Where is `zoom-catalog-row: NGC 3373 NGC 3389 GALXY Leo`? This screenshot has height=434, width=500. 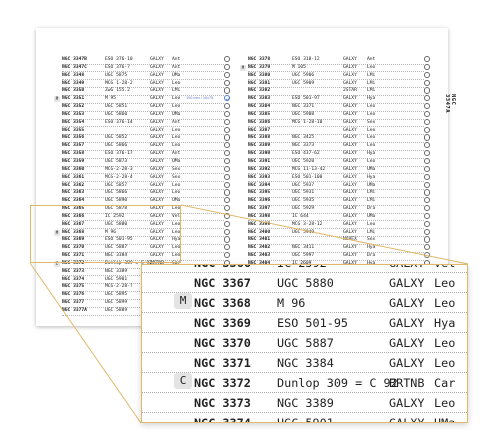 zoom-catalog-row: NGC 3373 NGC 3389 GALXY Leo is located at coordinates (304, 403).